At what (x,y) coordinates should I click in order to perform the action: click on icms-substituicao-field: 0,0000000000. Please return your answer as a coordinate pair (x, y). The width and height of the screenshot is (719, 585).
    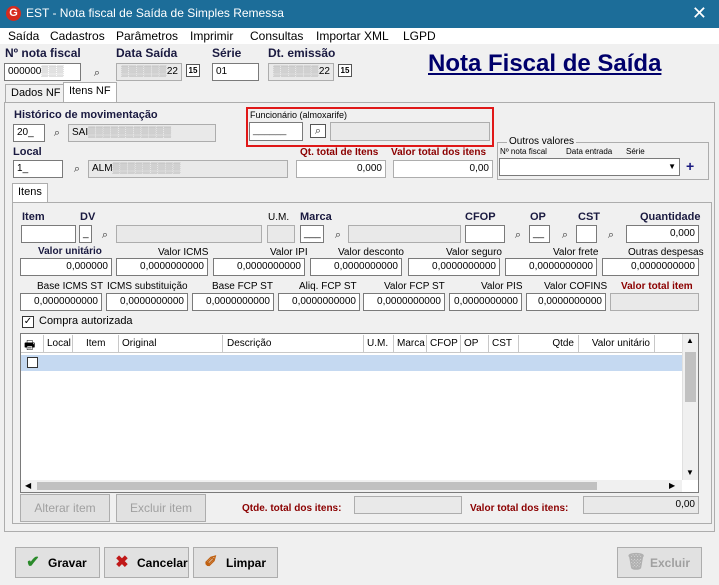
    Looking at the image, I should click on (147, 302).